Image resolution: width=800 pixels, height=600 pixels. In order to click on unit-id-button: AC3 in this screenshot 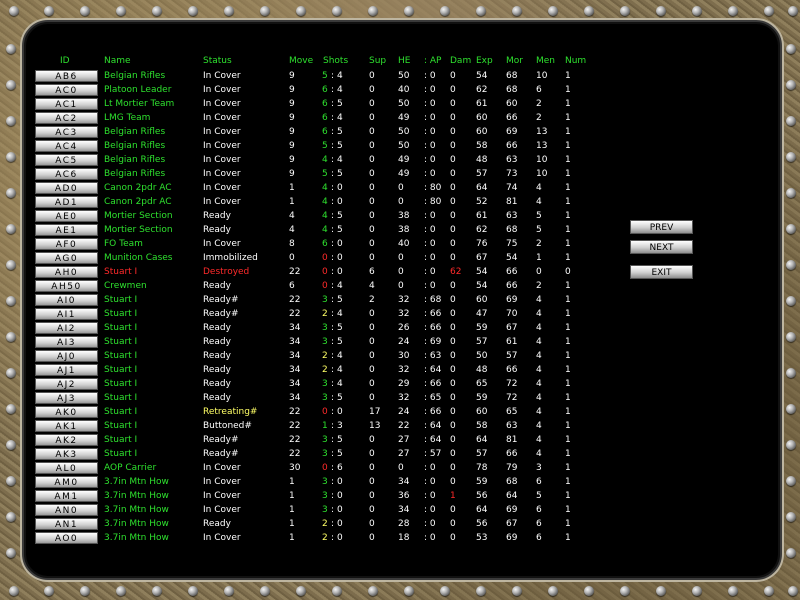, I will do `click(66, 132)`.